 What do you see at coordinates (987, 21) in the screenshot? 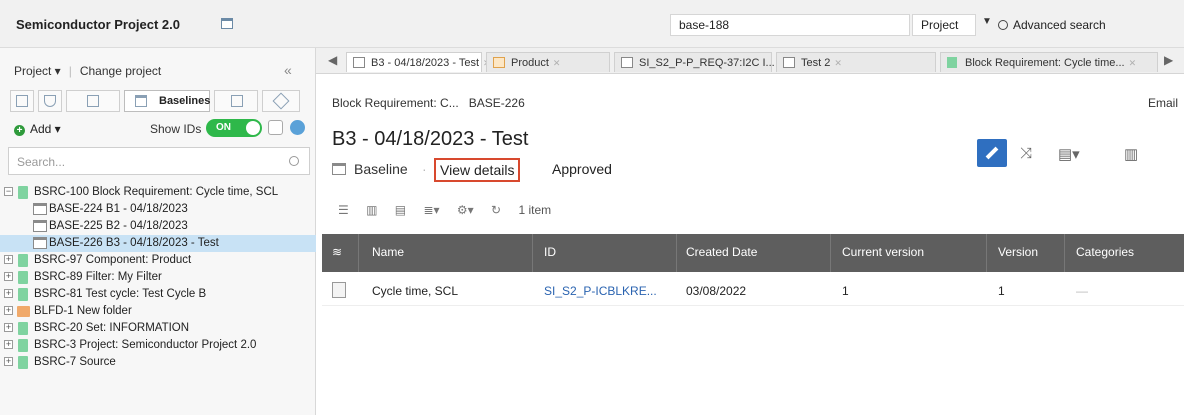
I see `chevron-down-icon: ▼` at bounding box center [987, 21].